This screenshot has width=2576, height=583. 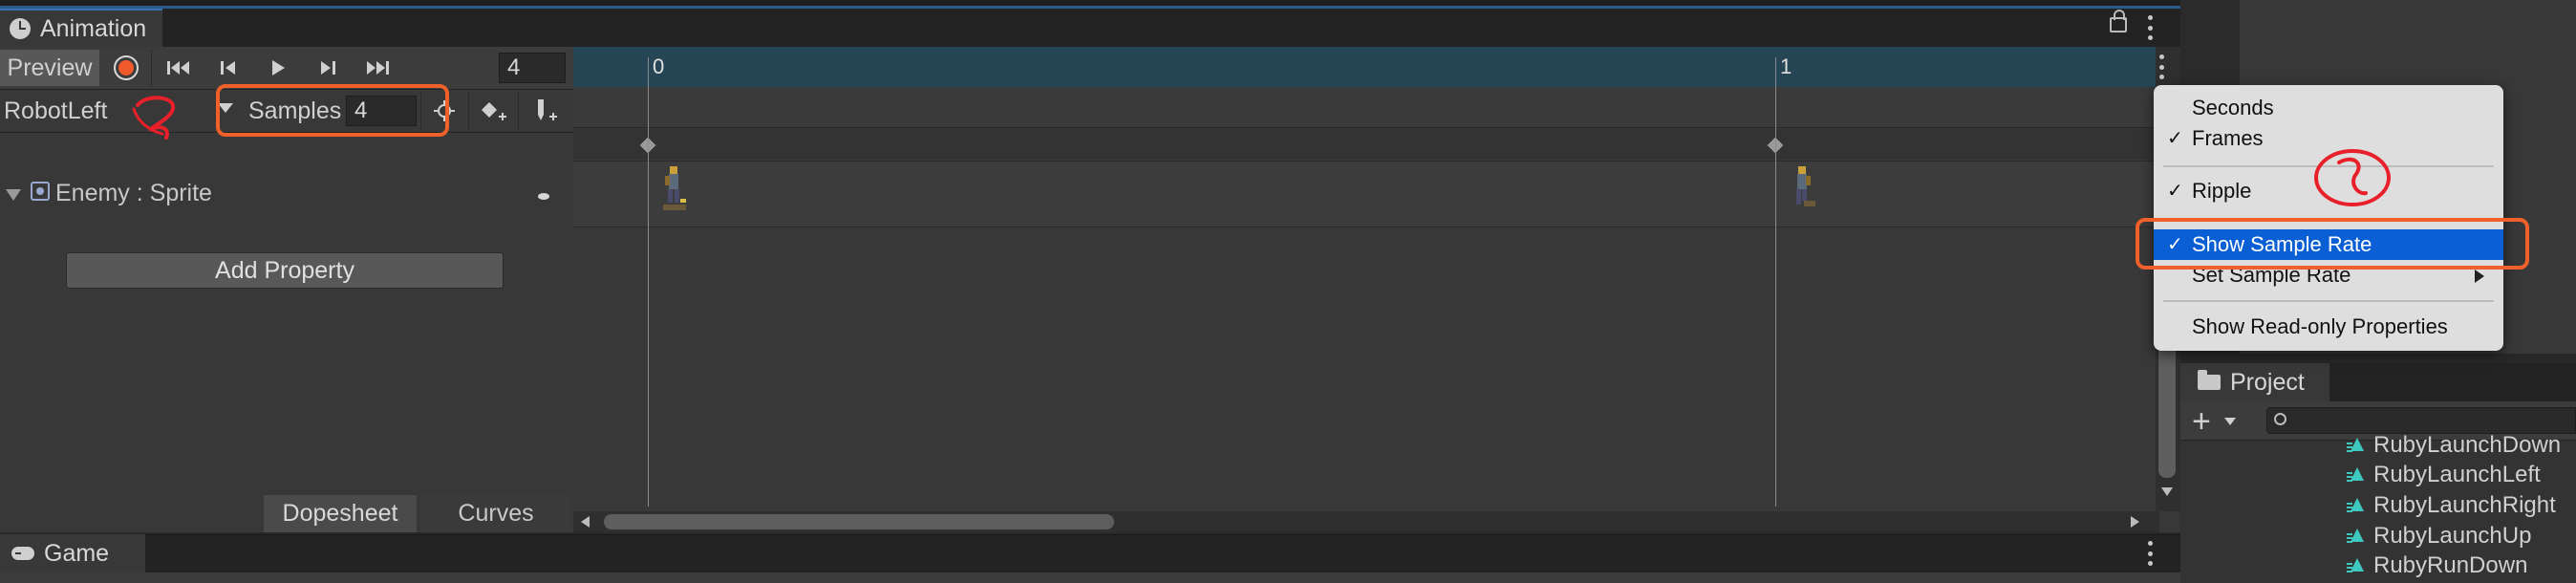 I want to click on asset-name: RubyLaunchDown, so click(x=2467, y=445).